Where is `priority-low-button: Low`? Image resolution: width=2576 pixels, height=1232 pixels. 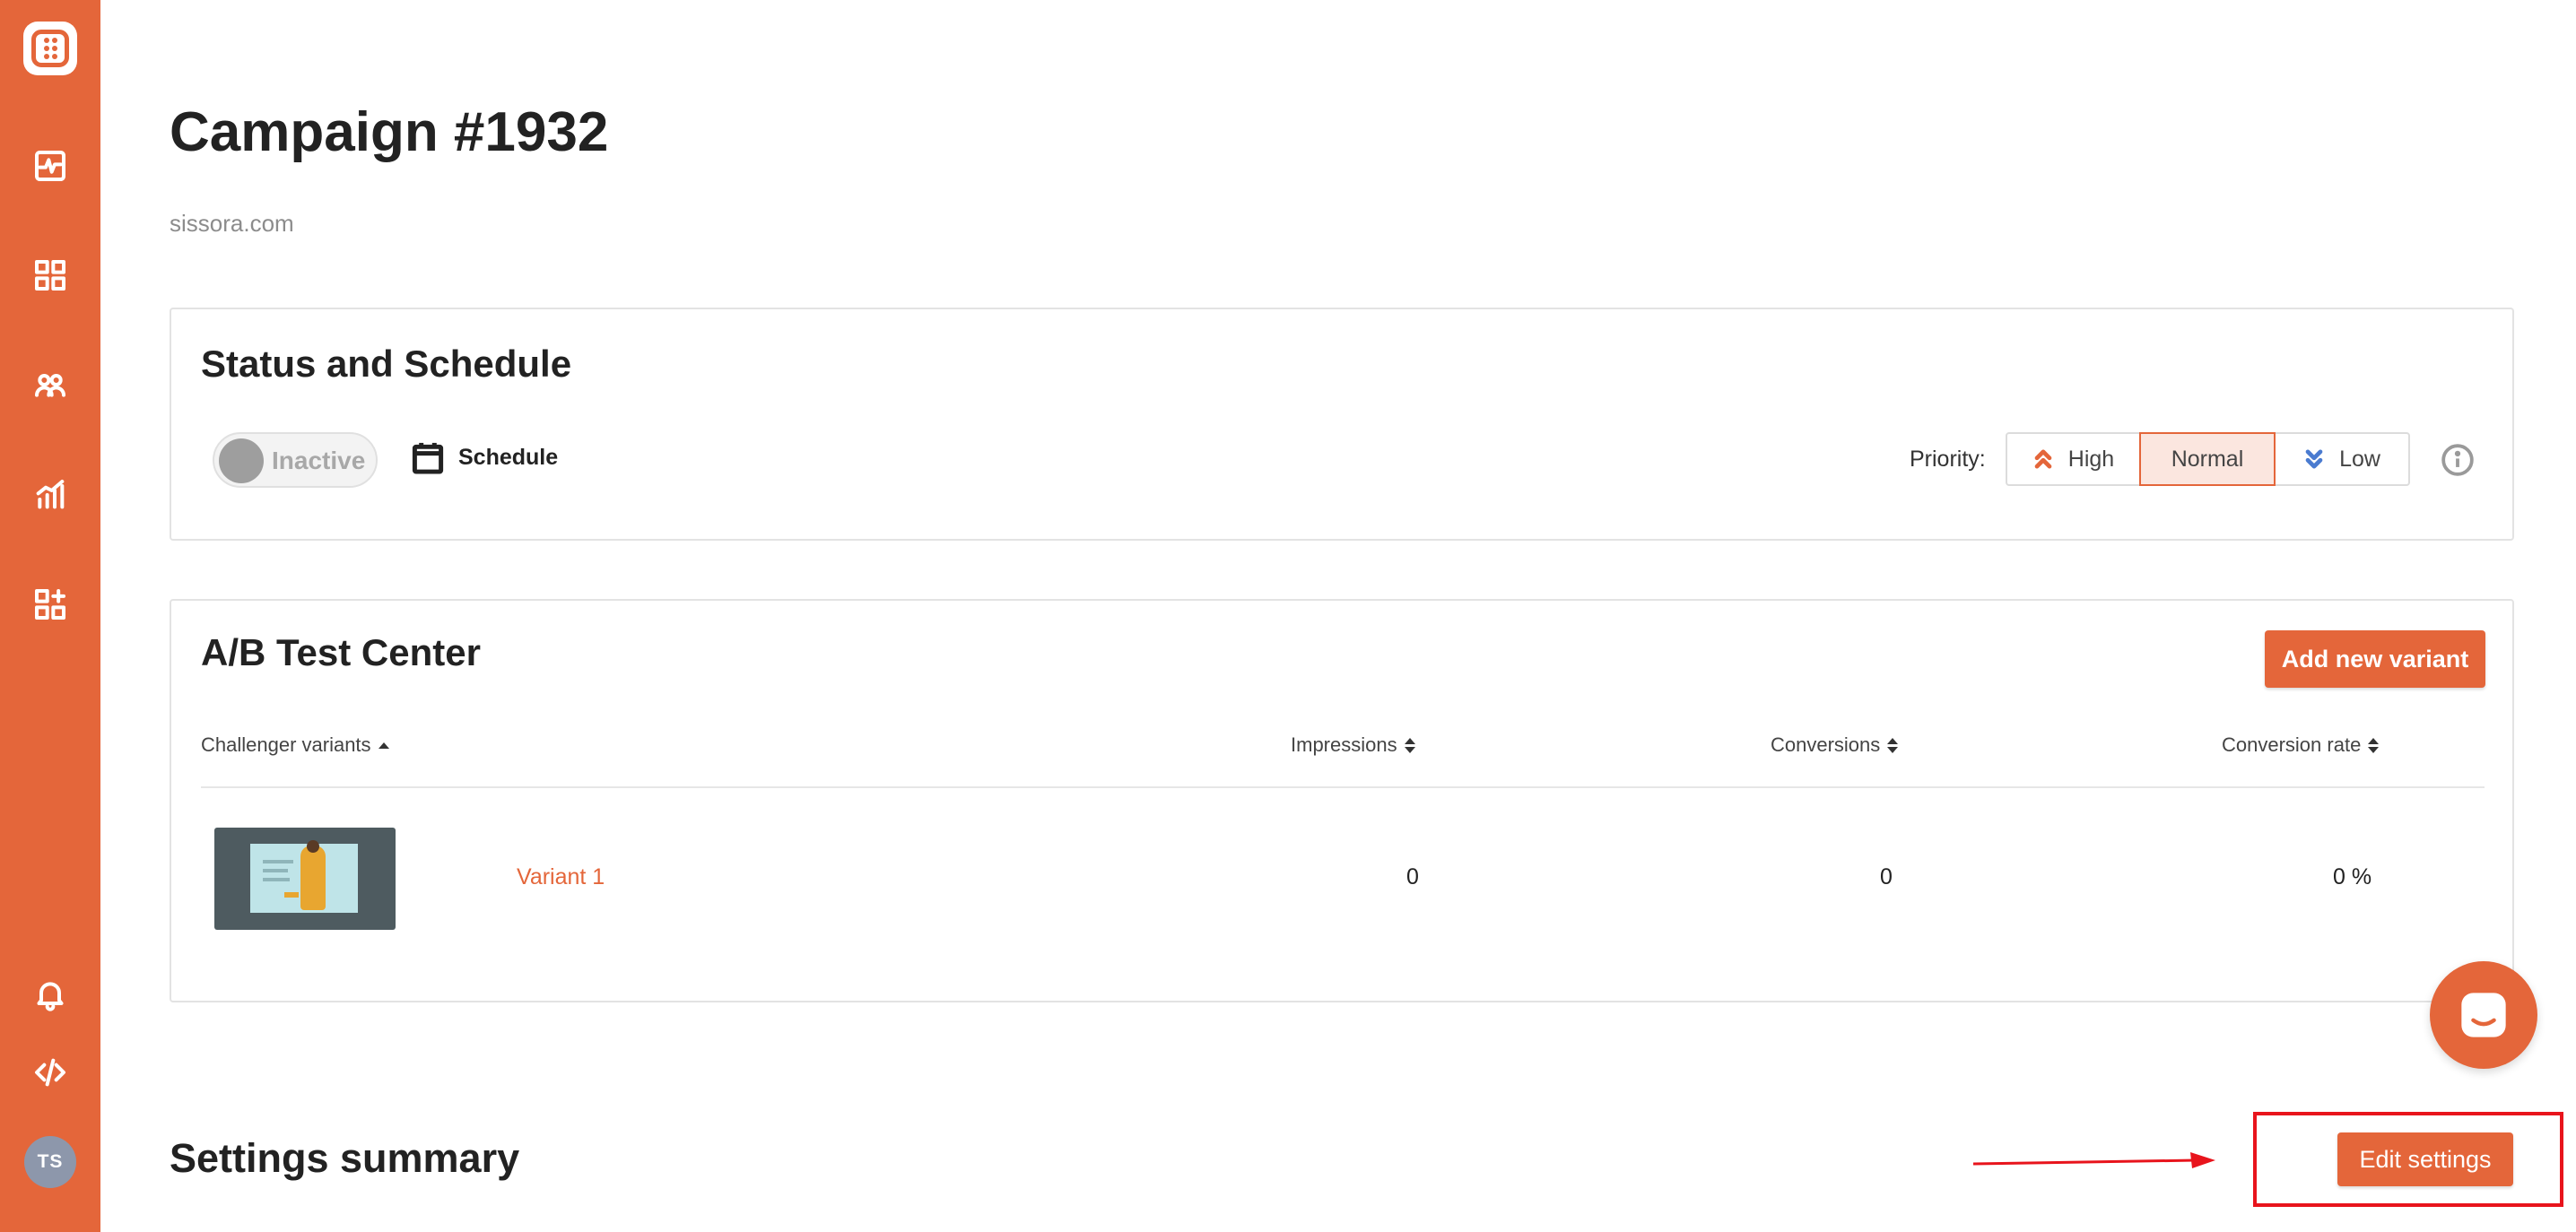
priority-low-button: Low is located at coordinates (2342, 459).